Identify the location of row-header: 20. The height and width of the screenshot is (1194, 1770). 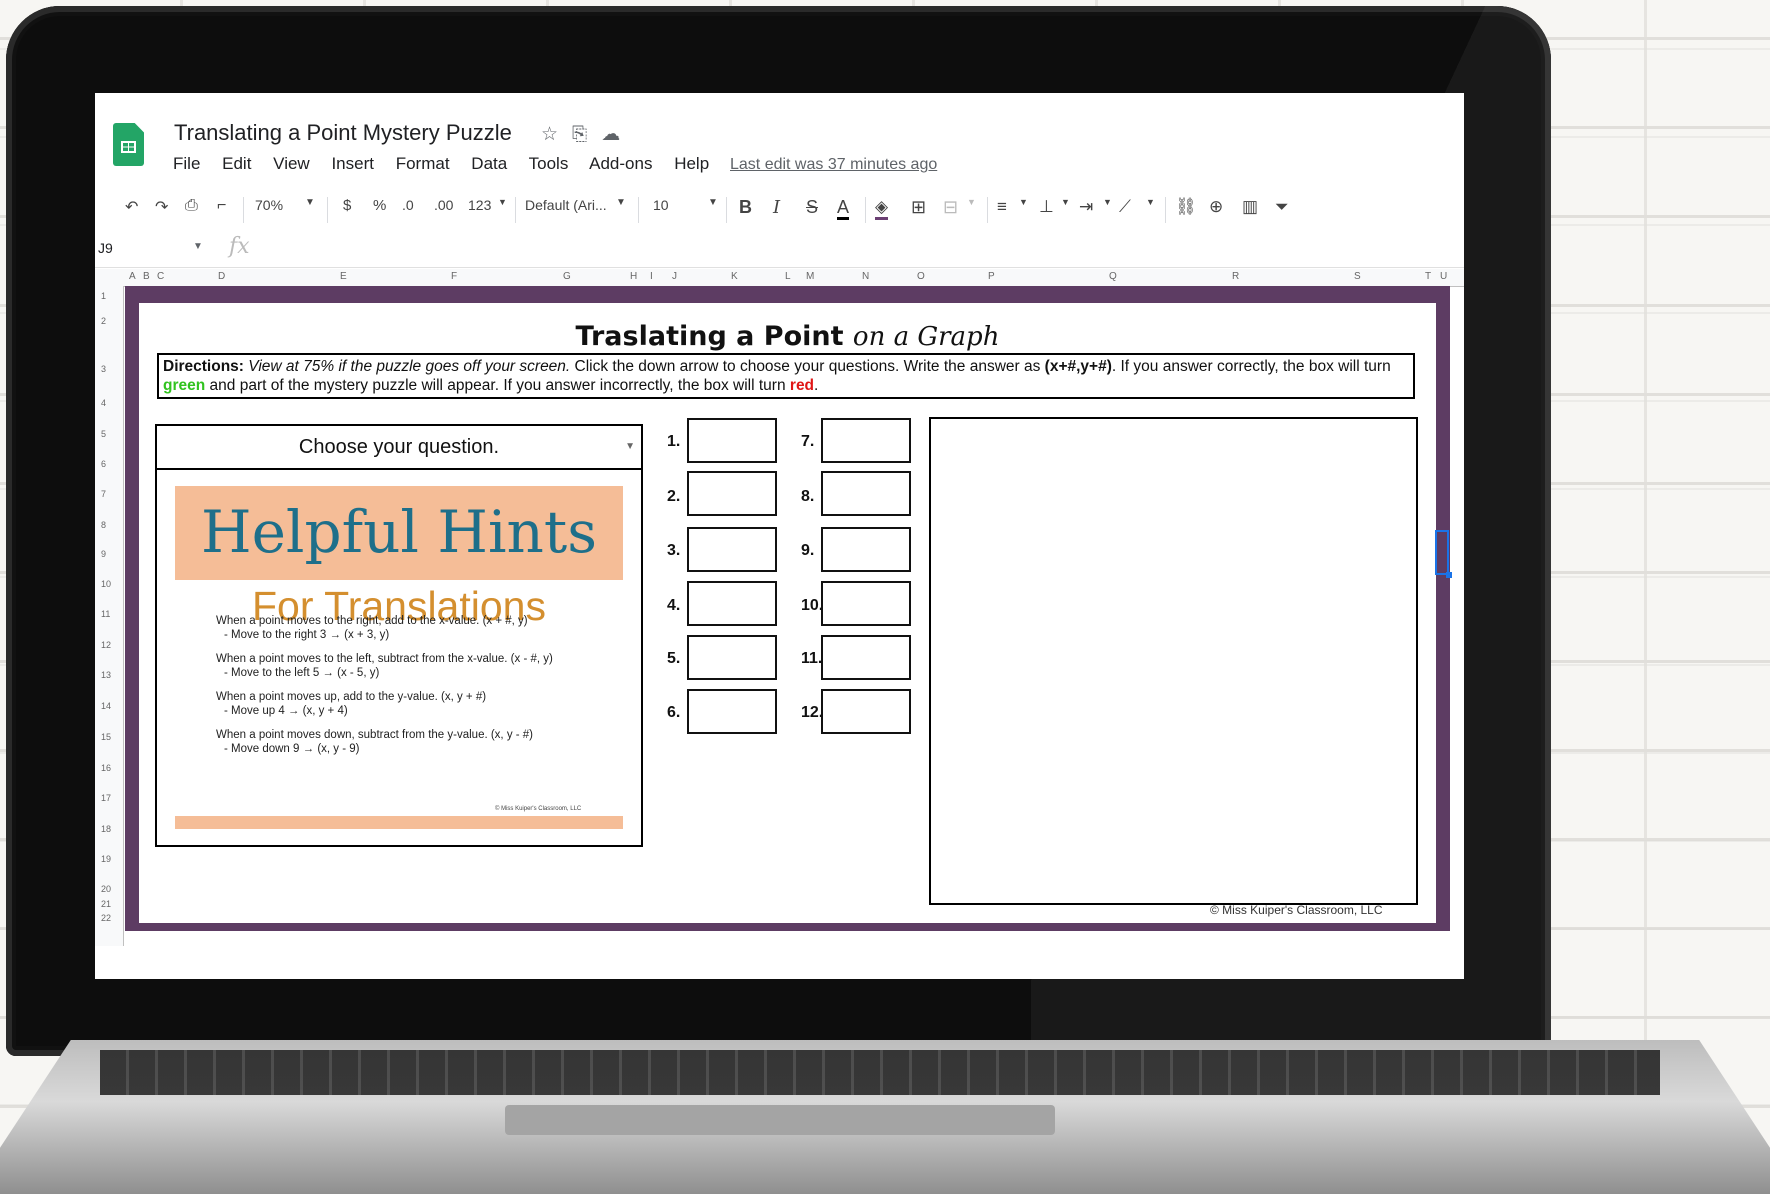
(106, 889).